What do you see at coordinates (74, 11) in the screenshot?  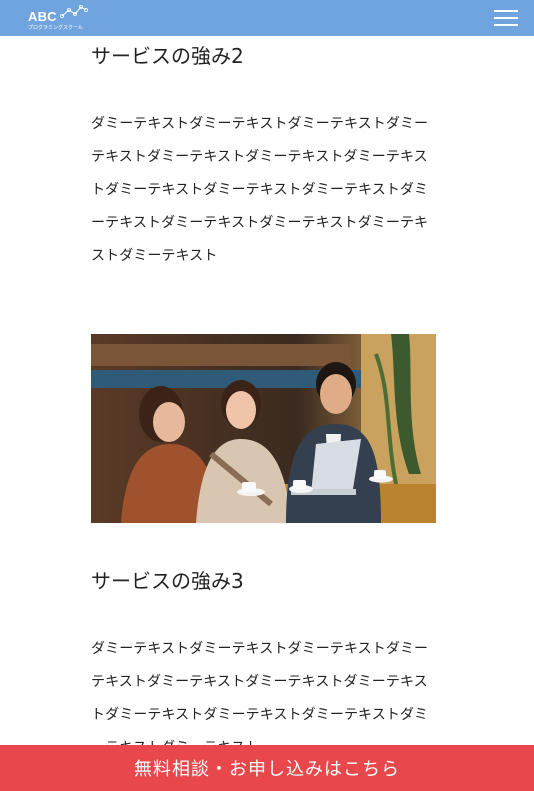 I see `logo-graph-icon` at bounding box center [74, 11].